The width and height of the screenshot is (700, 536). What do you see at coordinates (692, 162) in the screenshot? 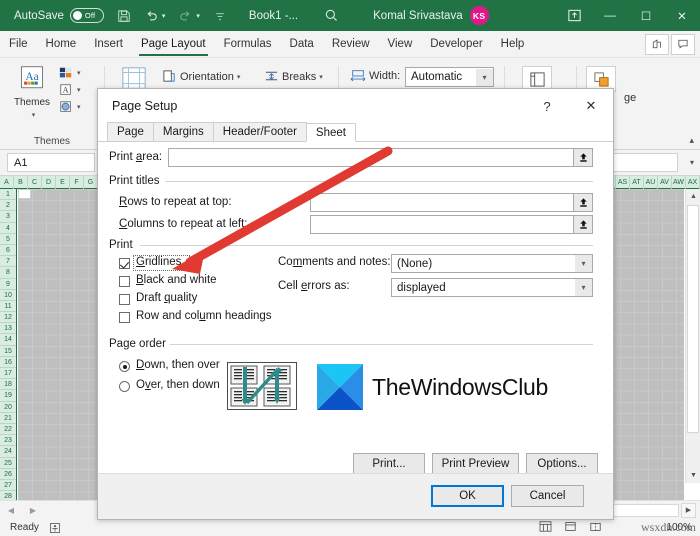
I see `expand-formula-bar-icon: ▾` at bounding box center [692, 162].